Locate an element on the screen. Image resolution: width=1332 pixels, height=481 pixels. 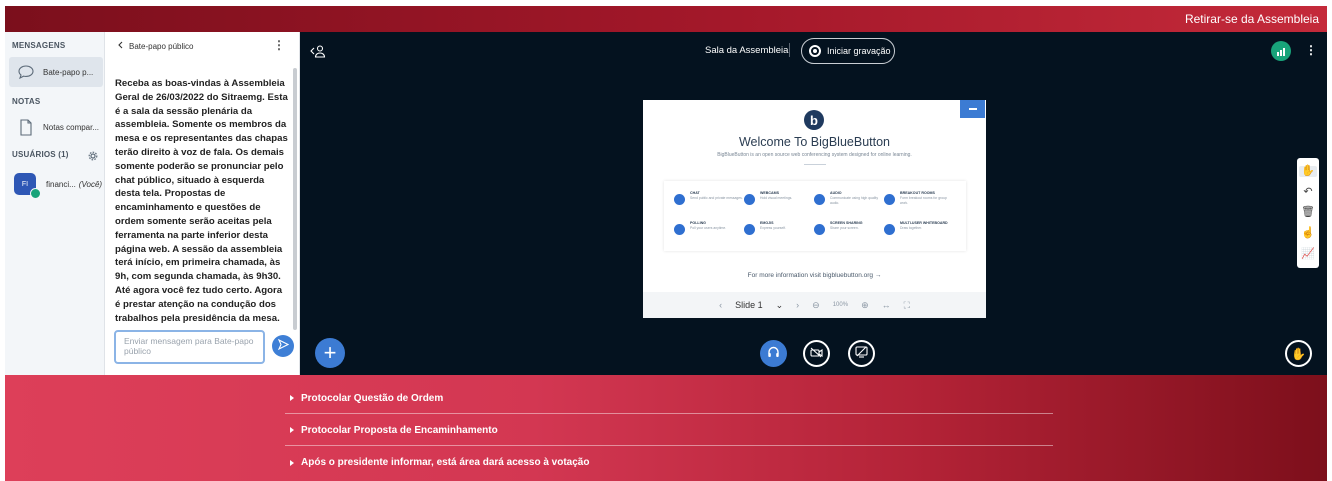
feature-item: CHAT Send public and private messages. is located at coordinates (709, 204).